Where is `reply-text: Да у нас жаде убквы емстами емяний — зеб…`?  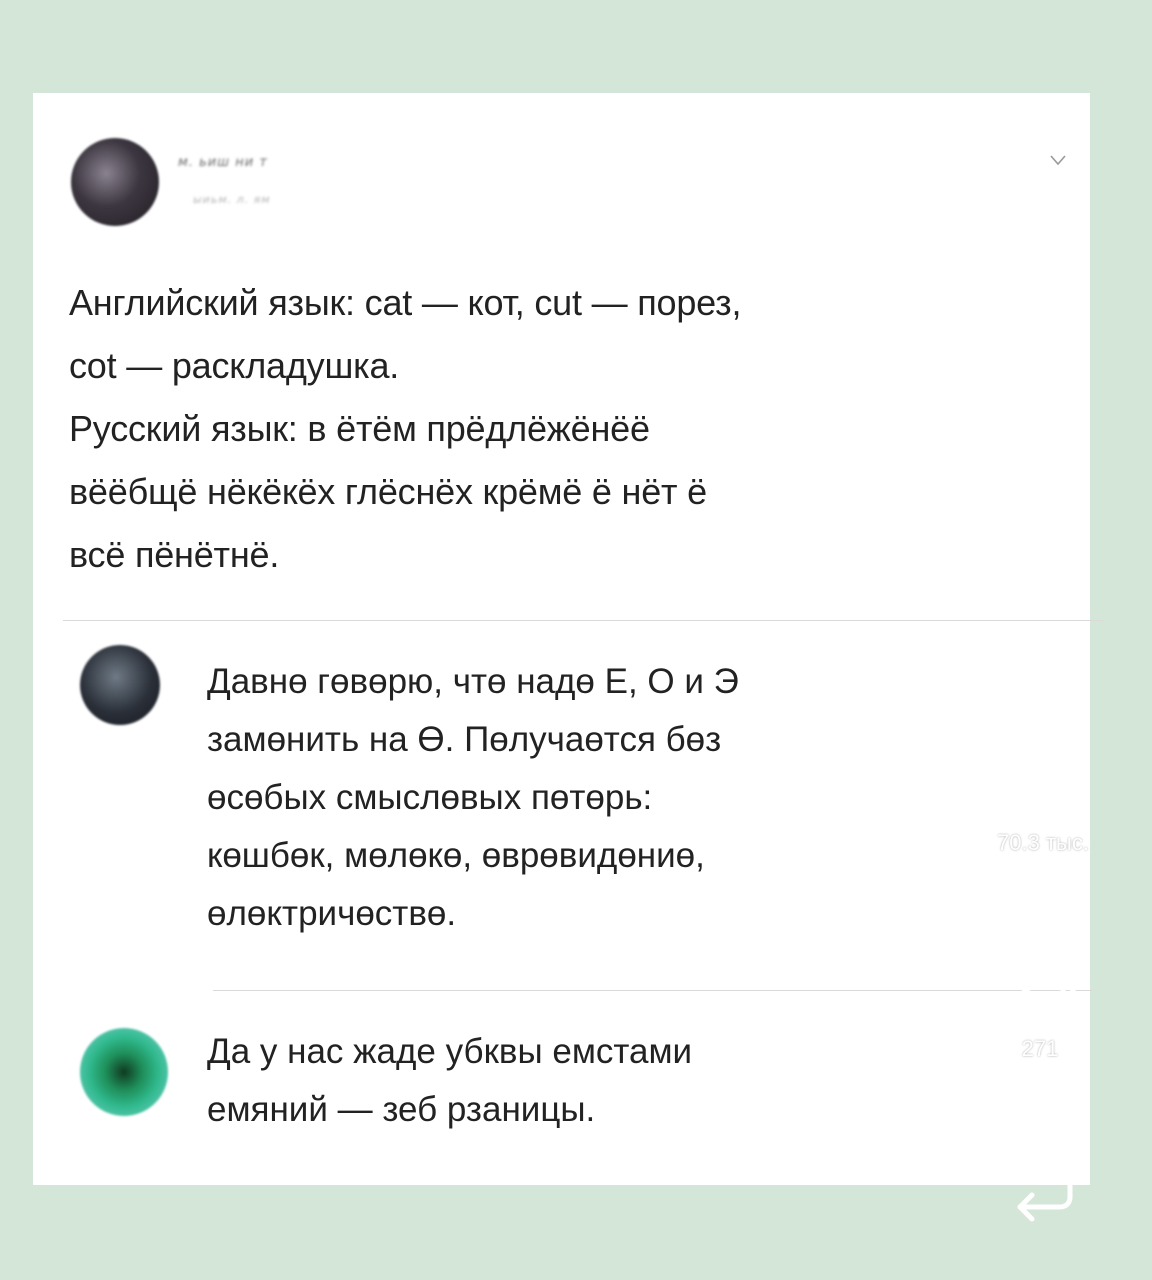 reply-text: Да у нас жаде убквы емстами емяний — зеб… is located at coordinates (450, 1080).